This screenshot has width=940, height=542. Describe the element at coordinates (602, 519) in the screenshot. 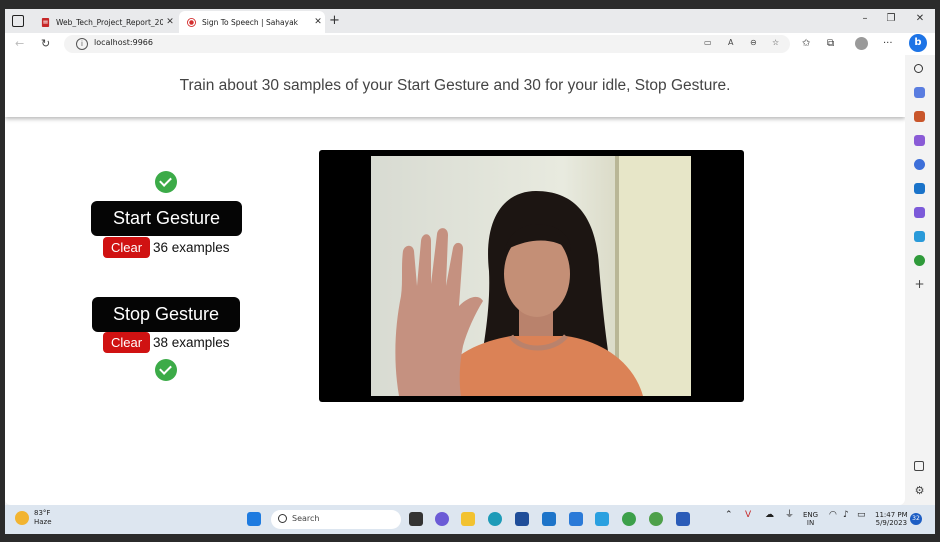

I see `app-icon` at that location.